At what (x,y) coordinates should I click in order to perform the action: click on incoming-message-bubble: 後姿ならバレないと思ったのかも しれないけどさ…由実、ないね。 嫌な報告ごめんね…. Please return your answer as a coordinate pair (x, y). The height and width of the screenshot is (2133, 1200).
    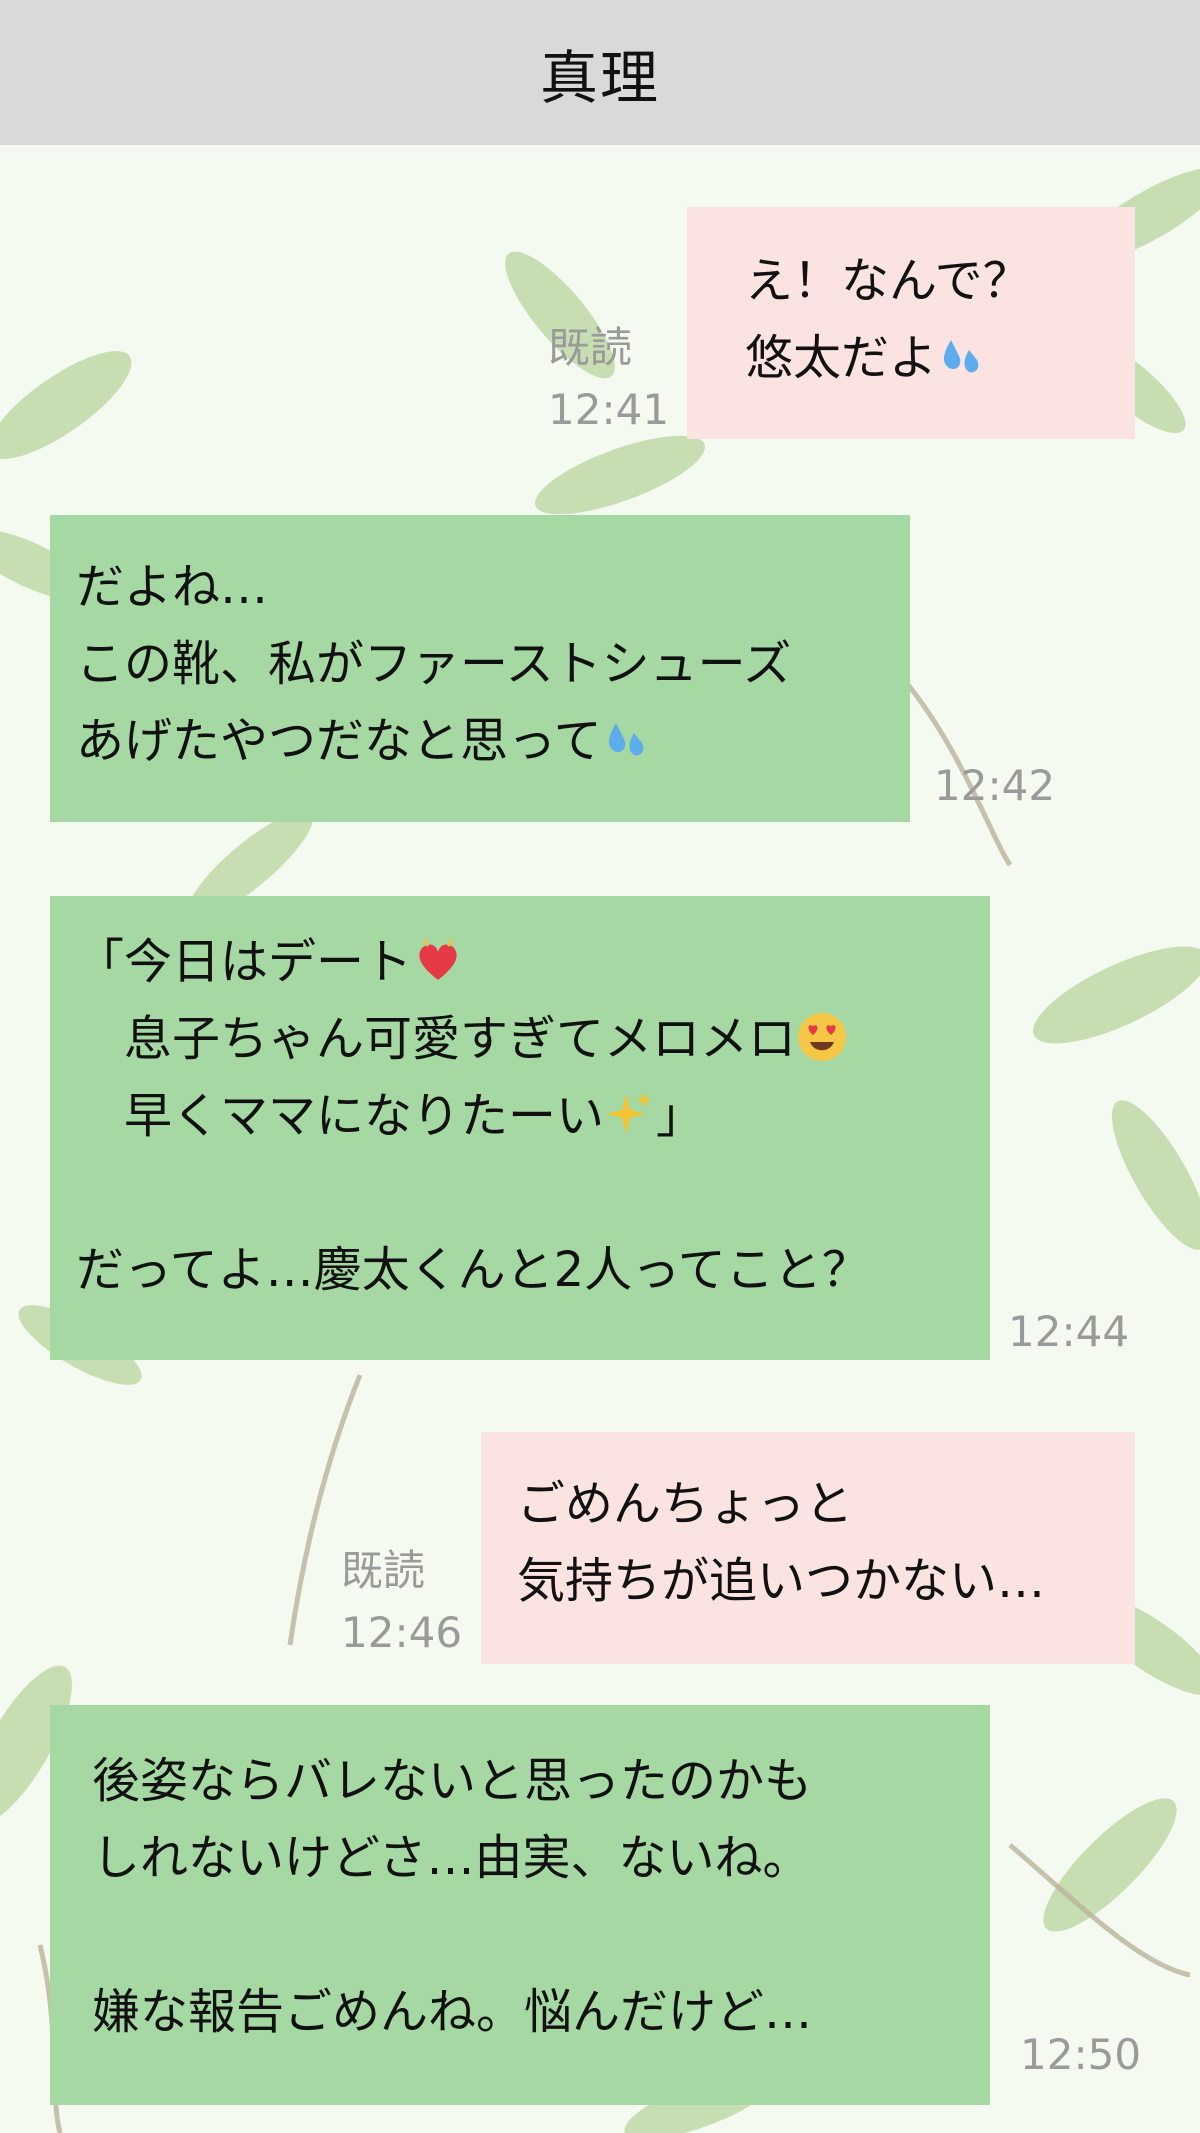
    Looking at the image, I should click on (520, 1905).